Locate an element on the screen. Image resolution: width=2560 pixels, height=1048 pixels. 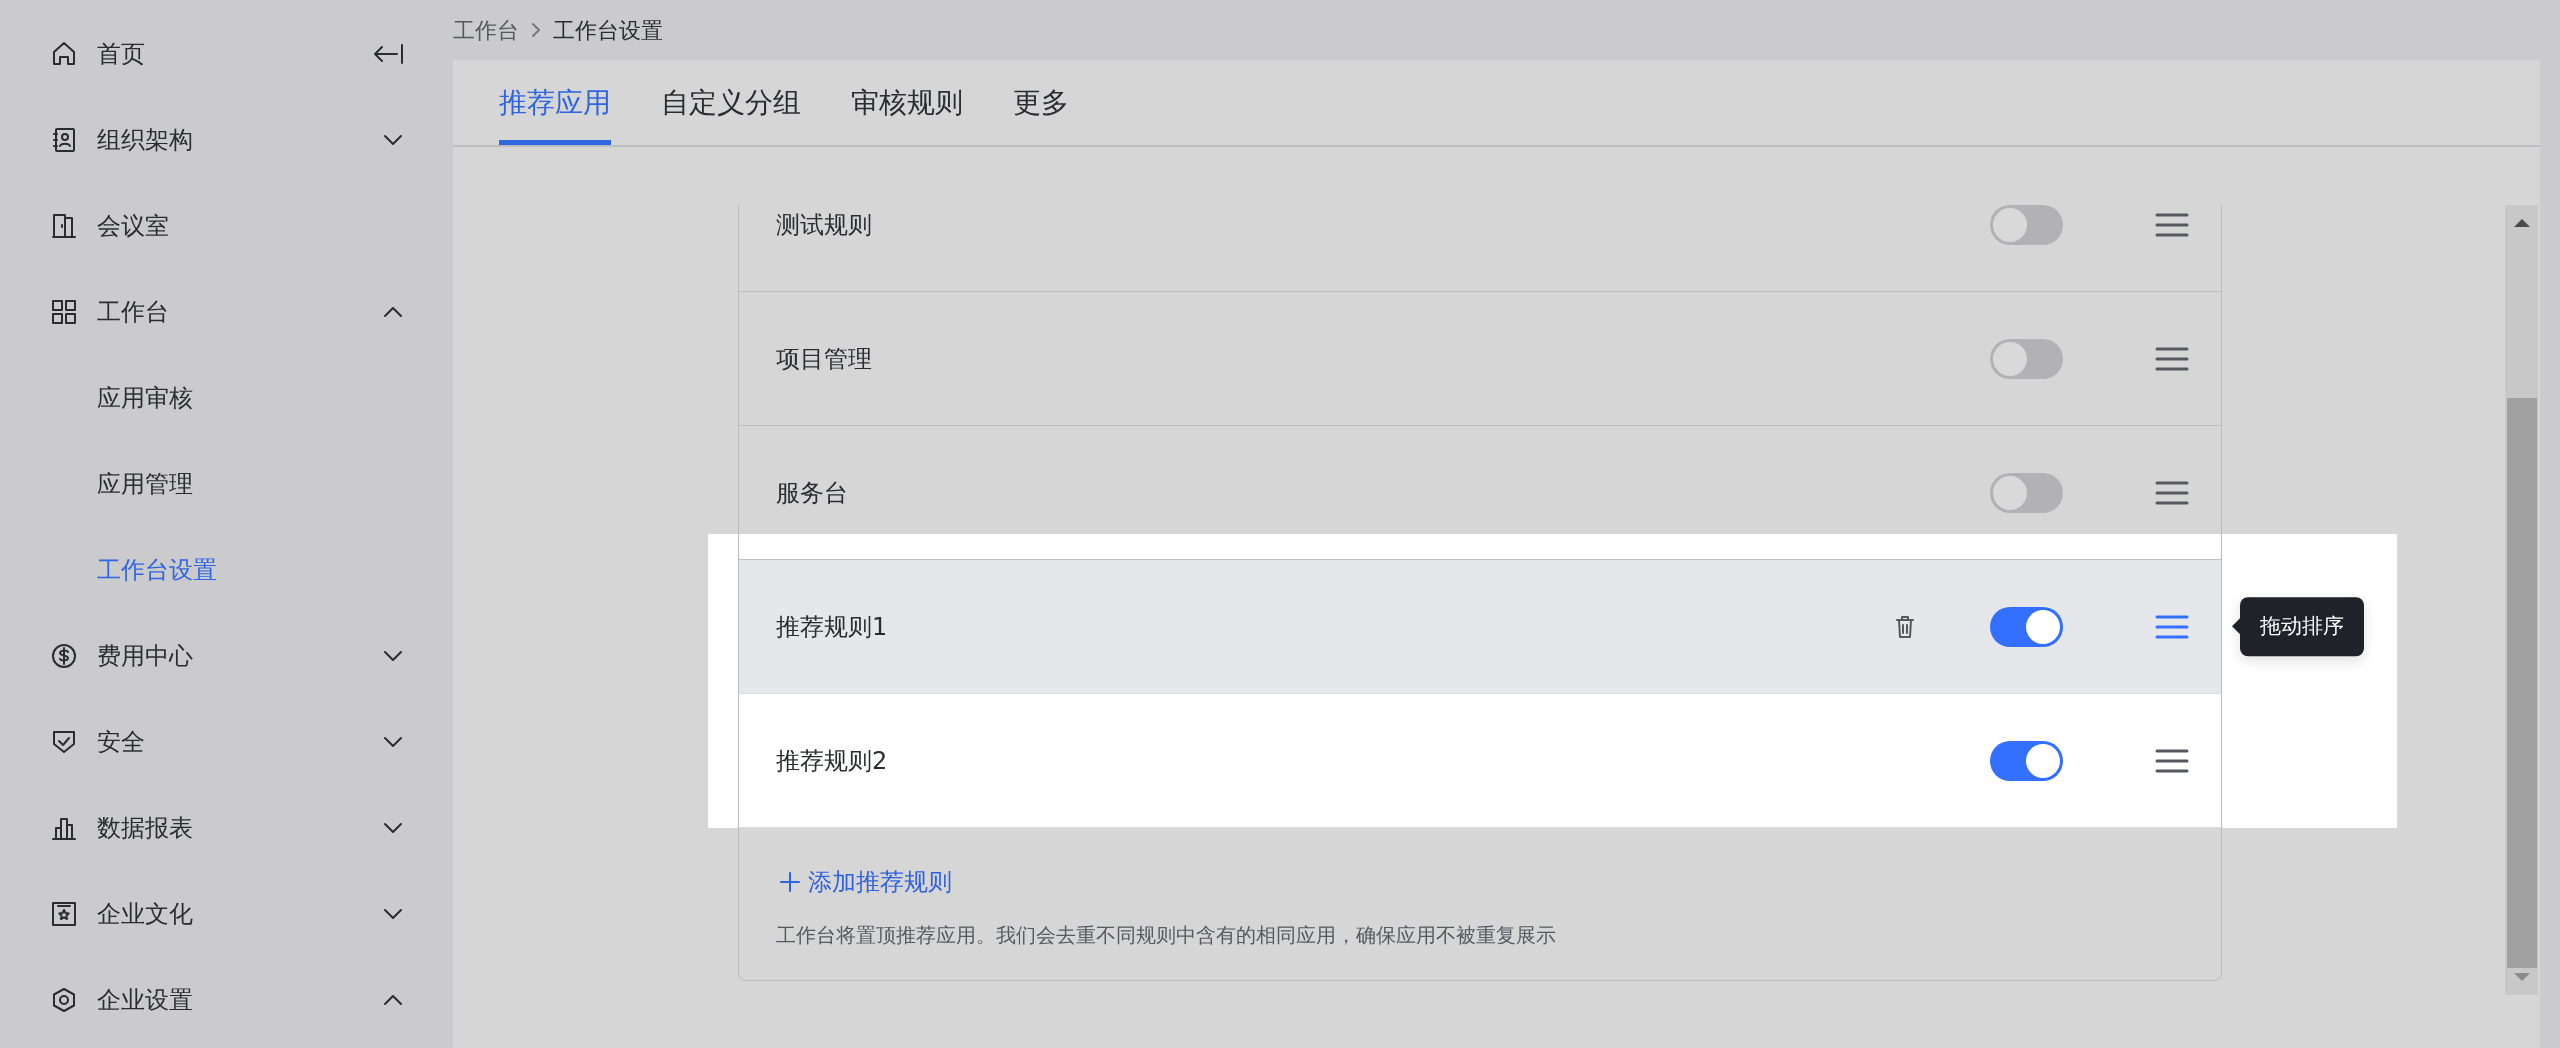
hexagon-gear-icon is located at coordinates (64, 1000).